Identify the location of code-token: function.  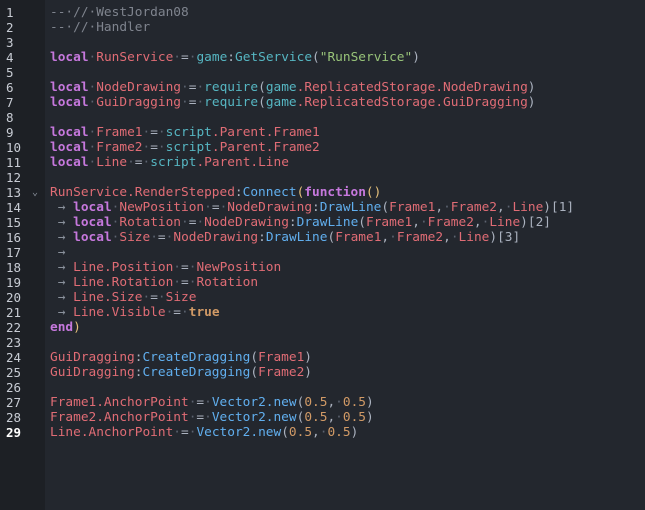
(335, 192).